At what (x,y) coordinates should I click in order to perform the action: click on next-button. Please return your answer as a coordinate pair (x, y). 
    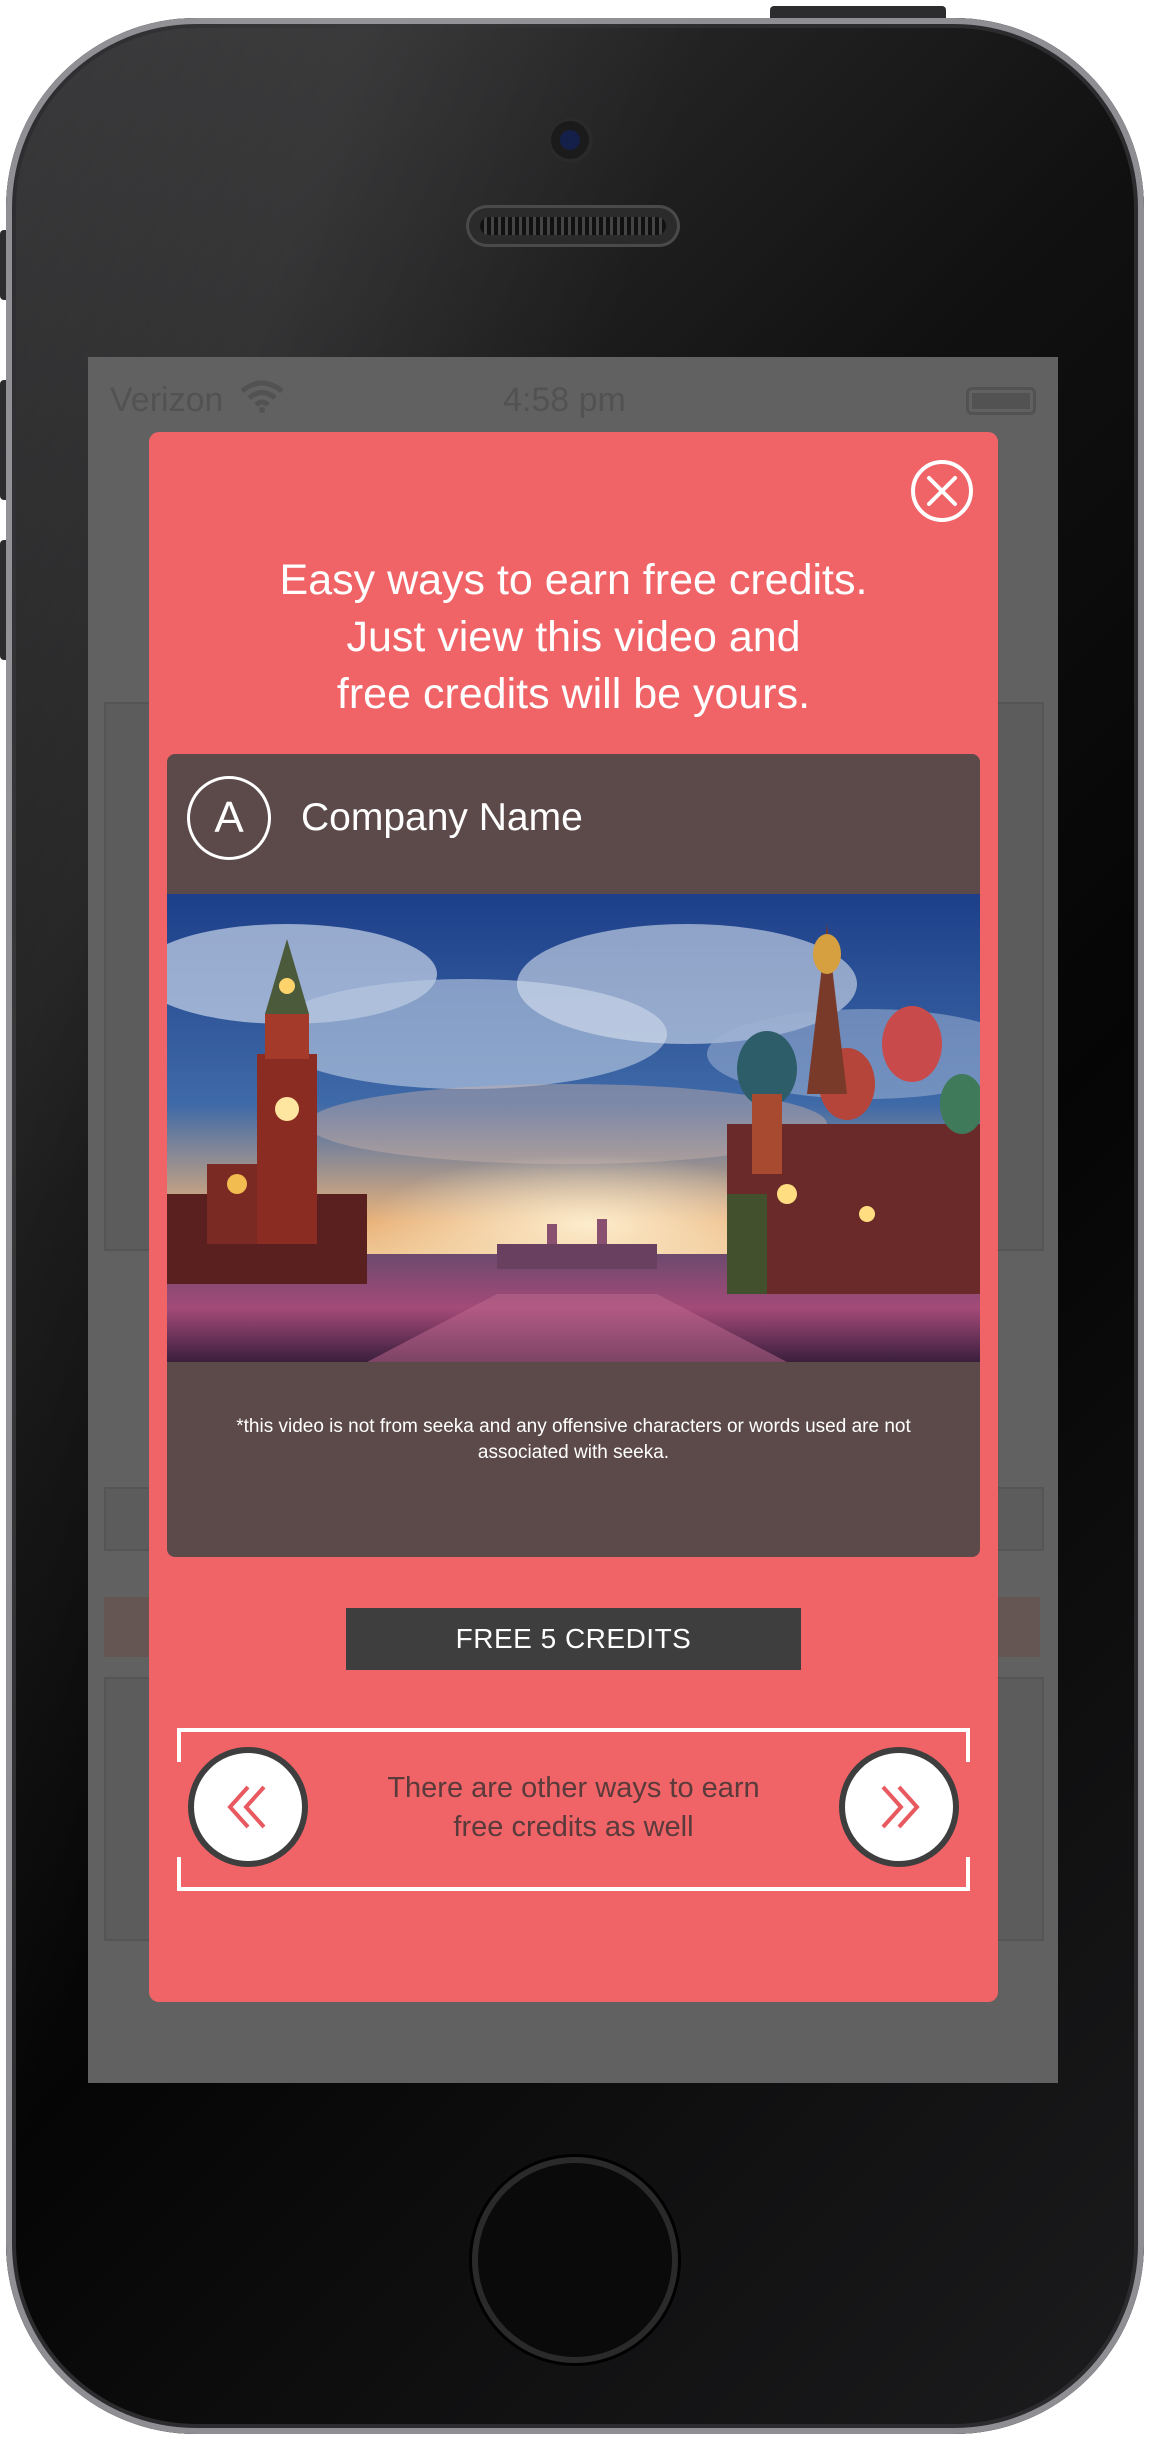
    Looking at the image, I should click on (899, 1807).